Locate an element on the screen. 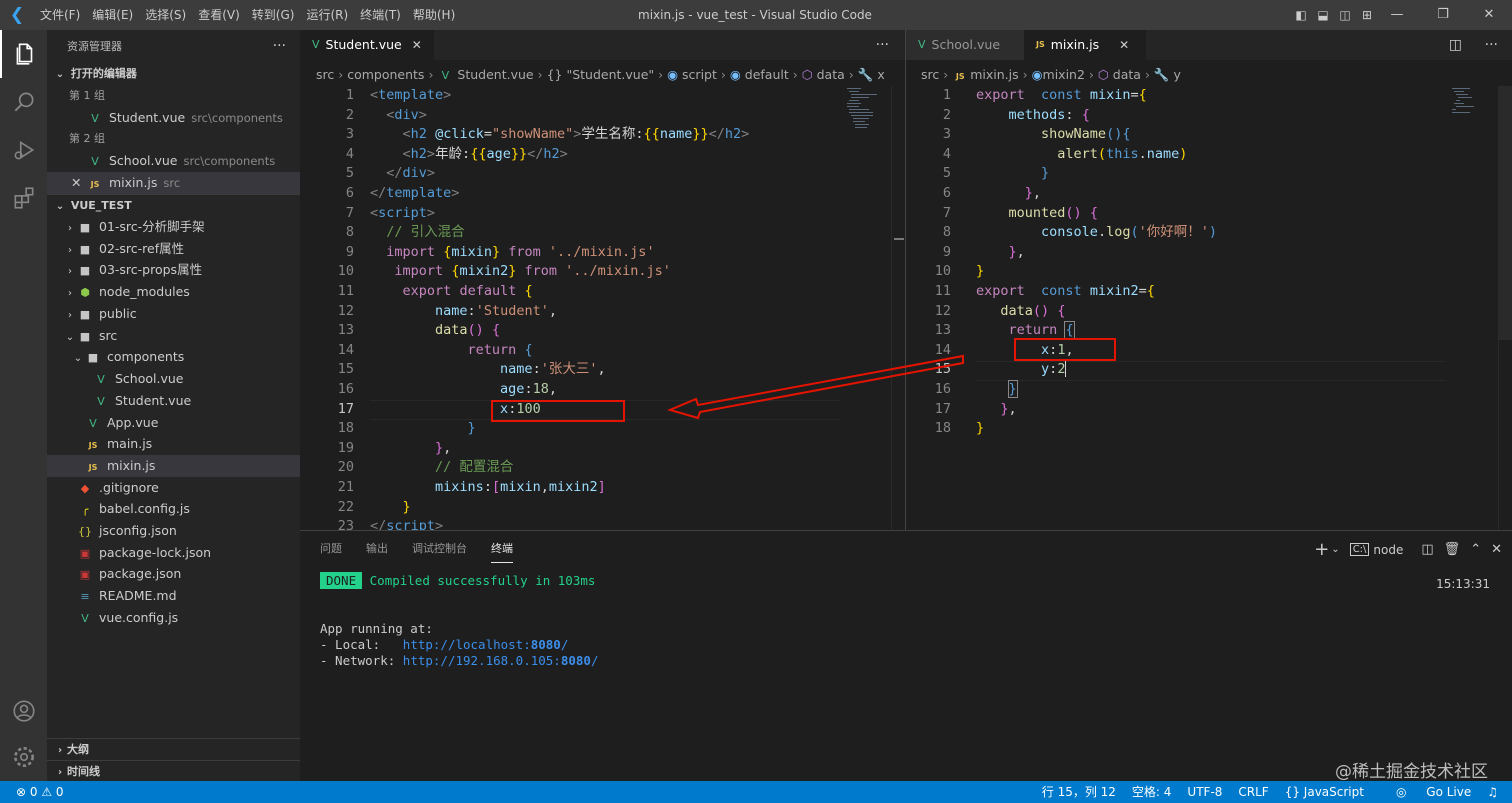  outline-section: › 大纲 is located at coordinates (173, 749).